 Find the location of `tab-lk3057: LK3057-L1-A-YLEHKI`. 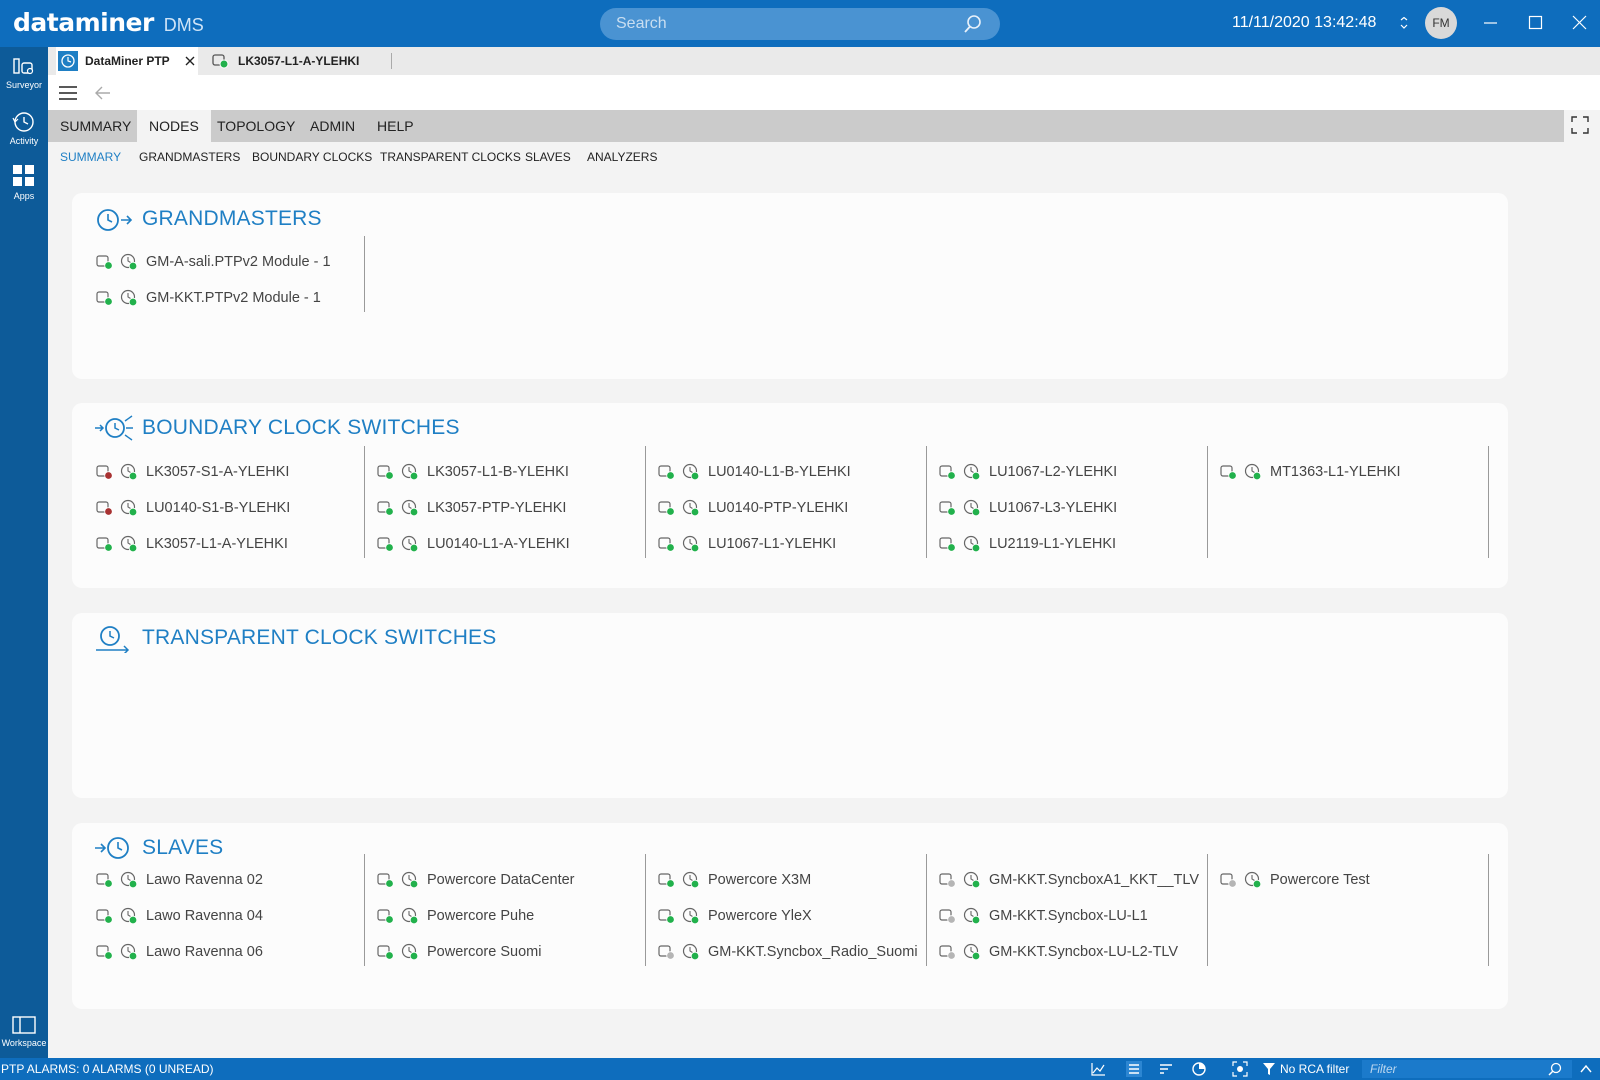

tab-lk3057: LK3057-L1-A-YLEHKI is located at coordinates (302, 61).